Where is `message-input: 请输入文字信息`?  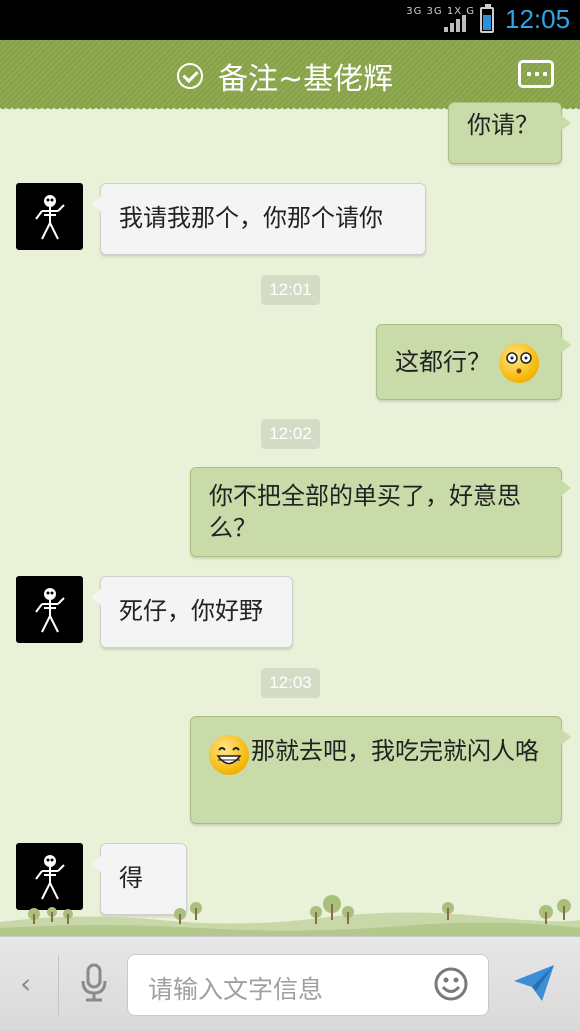
message-input: 请输入文字信息 is located at coordinates (308, 985).